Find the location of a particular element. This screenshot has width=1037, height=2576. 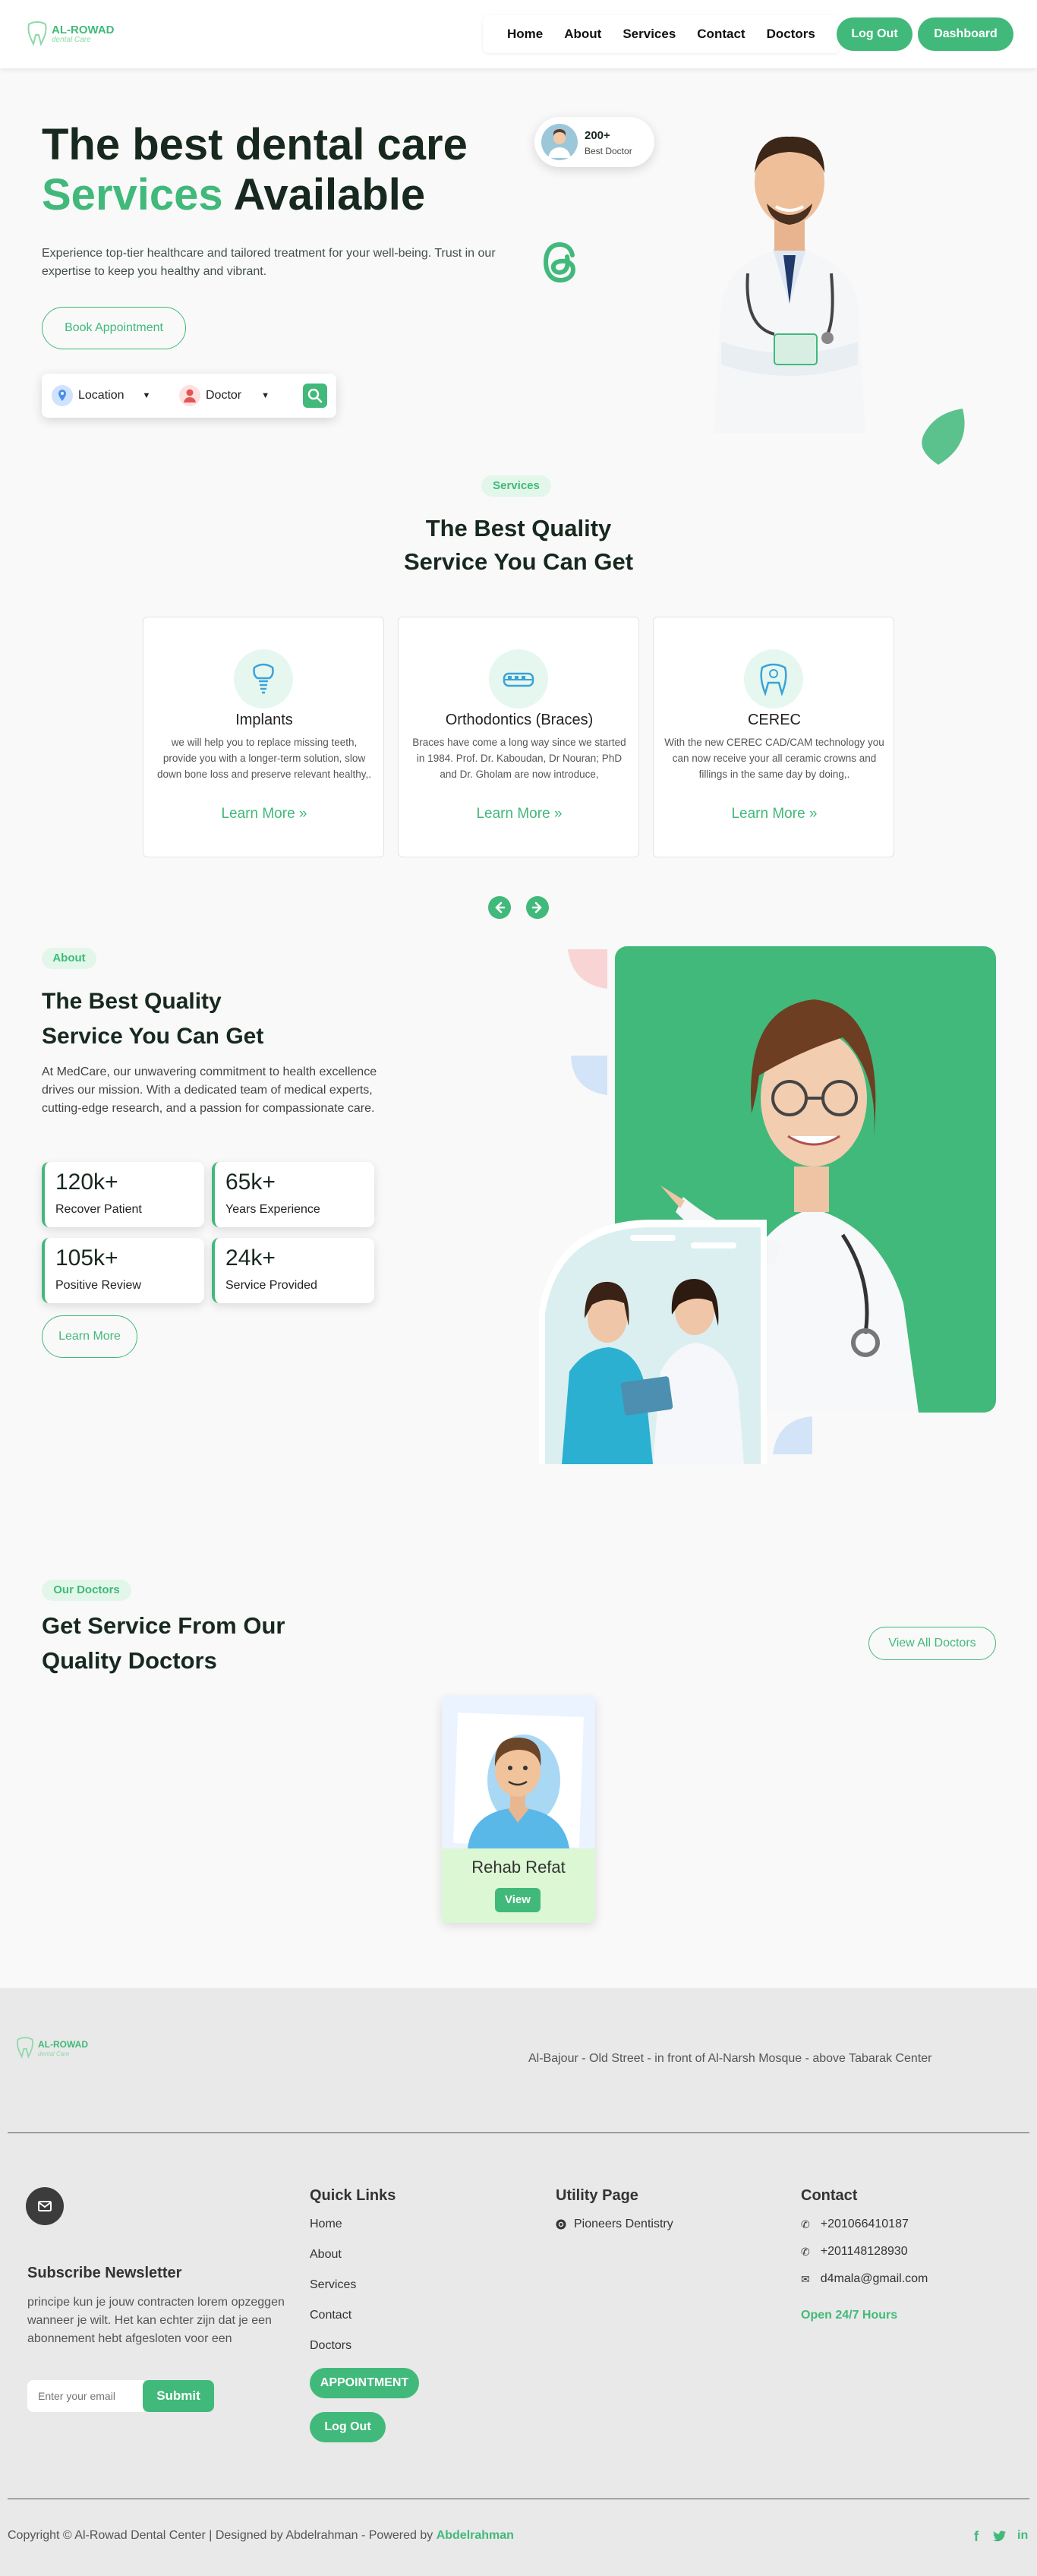

contact-phone2: ✆ +201148128930 is located at coordinates (854, 2252).